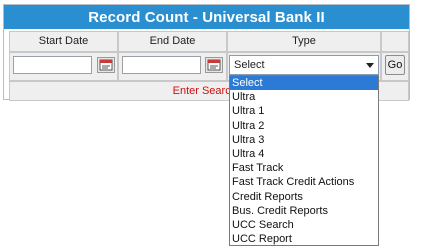 The image size is (422, 246). What do you see at coordinates (304, 41) in the screenshot?
I see `column-header-type: Type` at bounding box center [304, 41].